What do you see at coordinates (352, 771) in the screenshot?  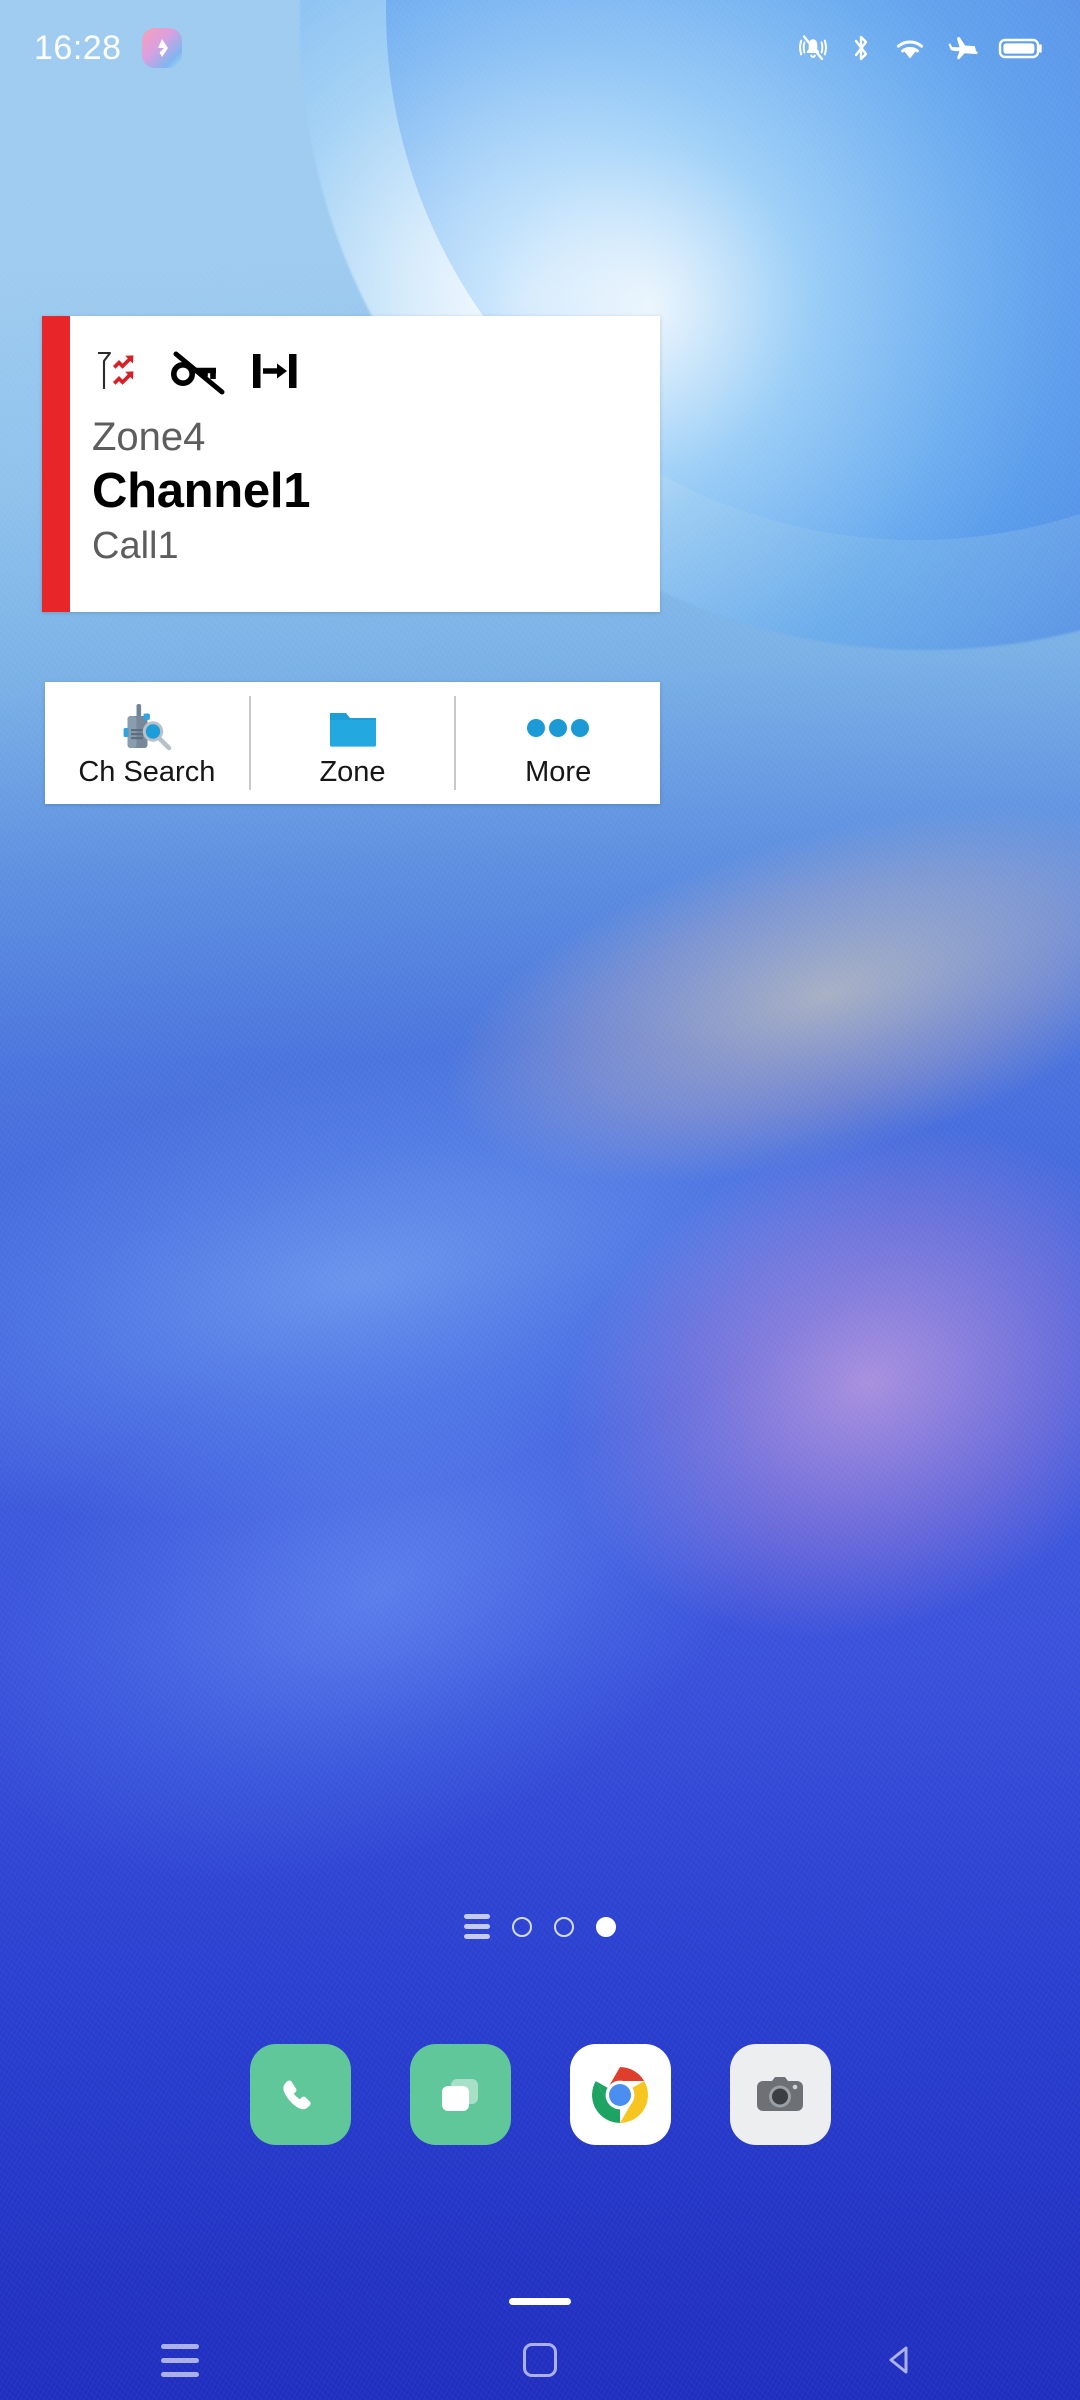 I see `zone-label: Zone` at bounding box center [352, 771].